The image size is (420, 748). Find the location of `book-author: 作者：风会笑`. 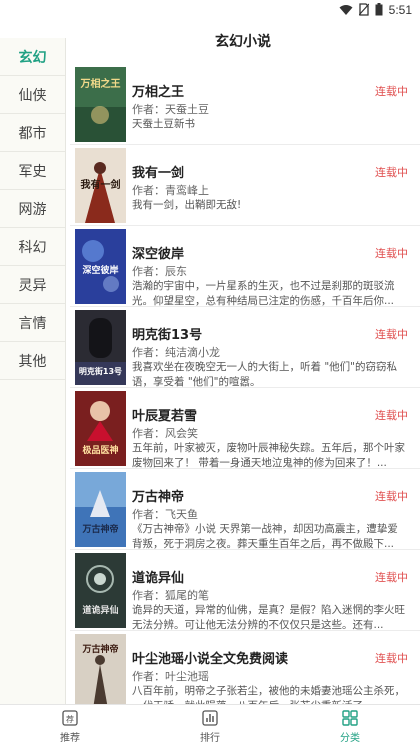

book-author: 作者：风会笑 is located at coordinates (165, 433).